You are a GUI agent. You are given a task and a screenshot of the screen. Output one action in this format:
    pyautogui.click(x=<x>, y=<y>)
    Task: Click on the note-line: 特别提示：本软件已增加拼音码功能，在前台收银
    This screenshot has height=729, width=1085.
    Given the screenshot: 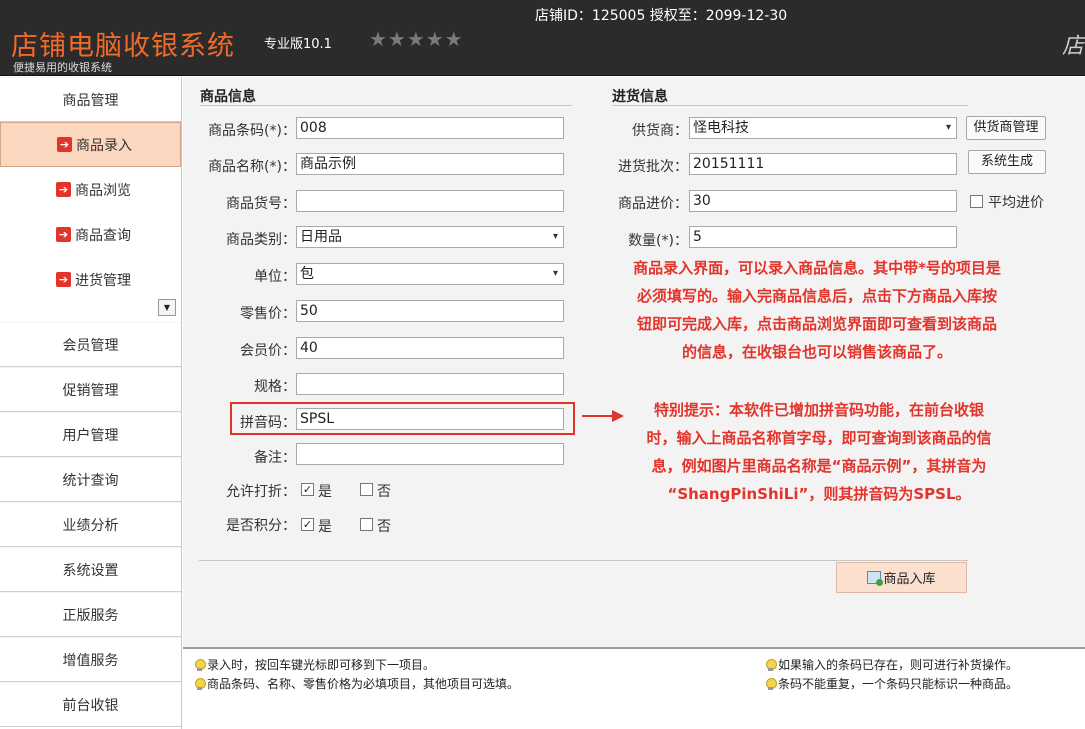 What is the action you would take?
    pyautogui.click(x=818, y=410)
    